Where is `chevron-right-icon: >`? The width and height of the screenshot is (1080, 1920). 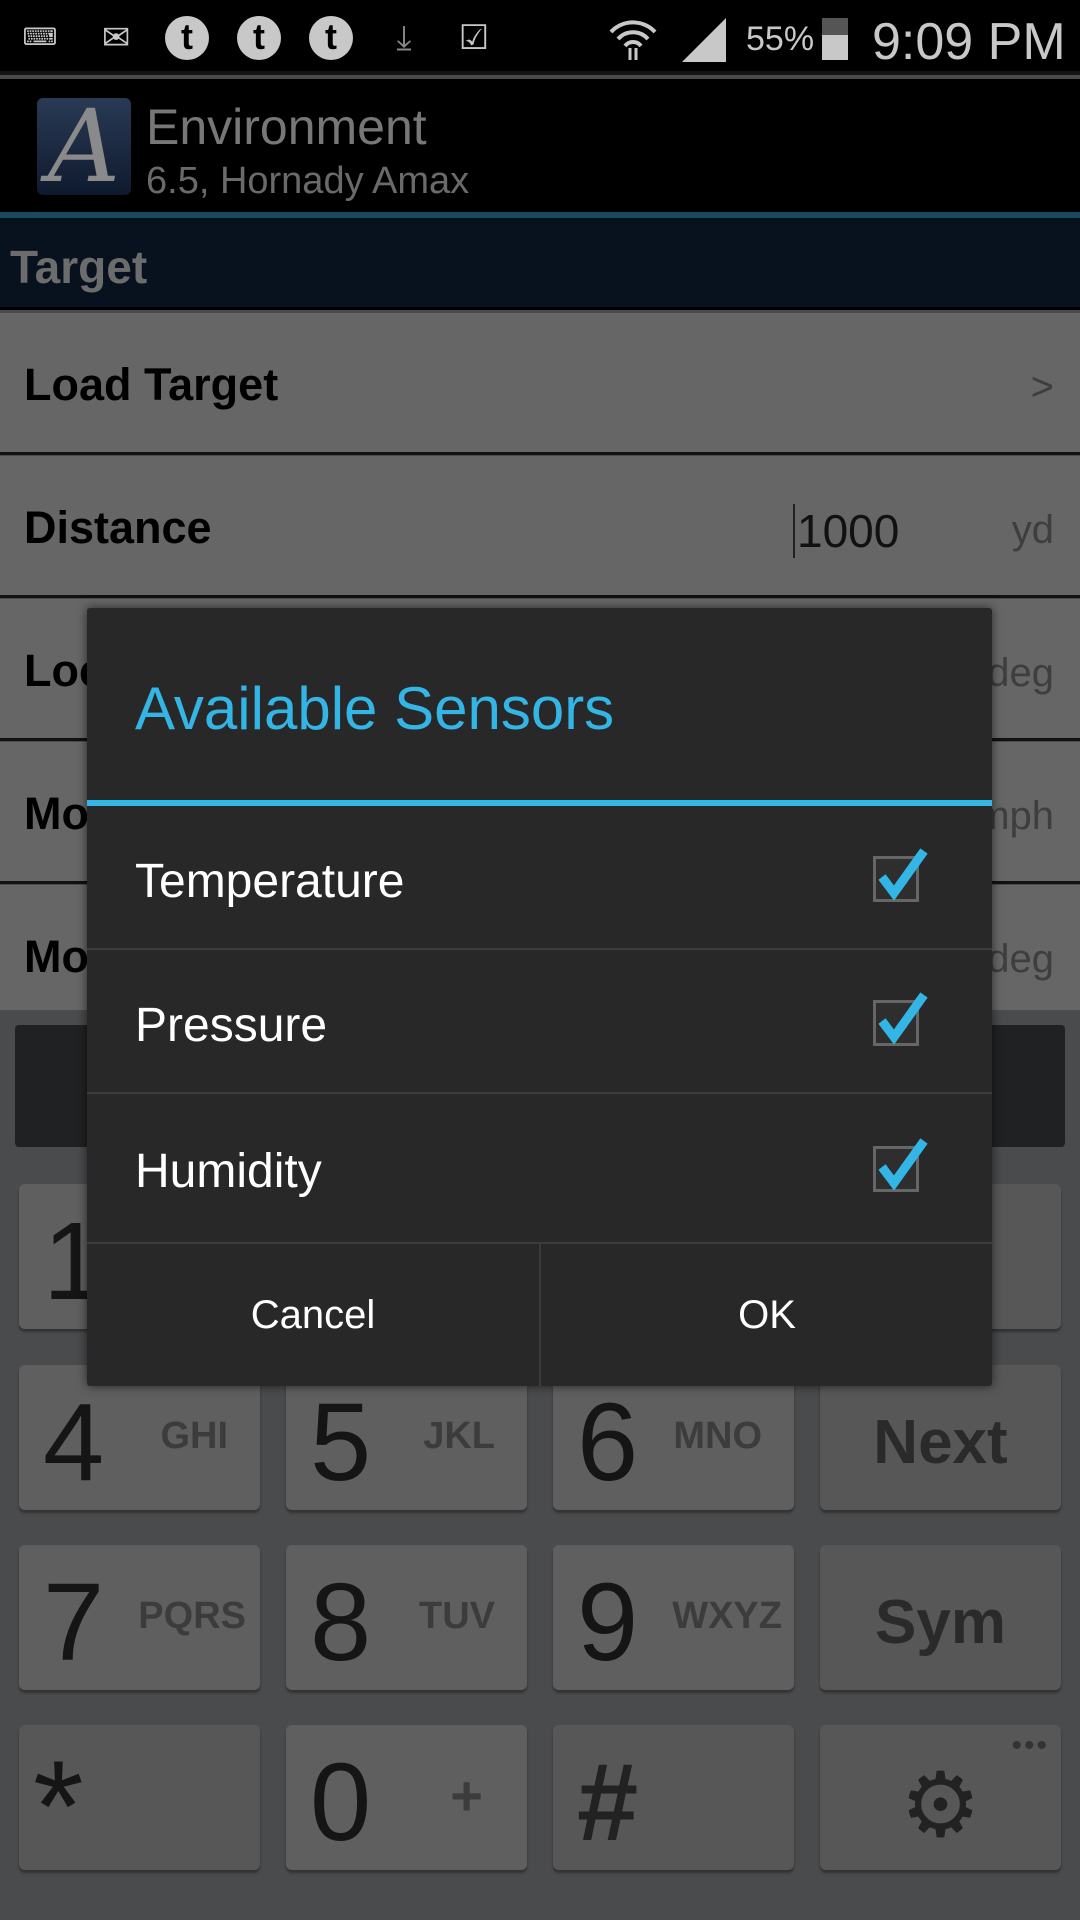 chevron-right-icon: > is located at coordinates (1042, 387).